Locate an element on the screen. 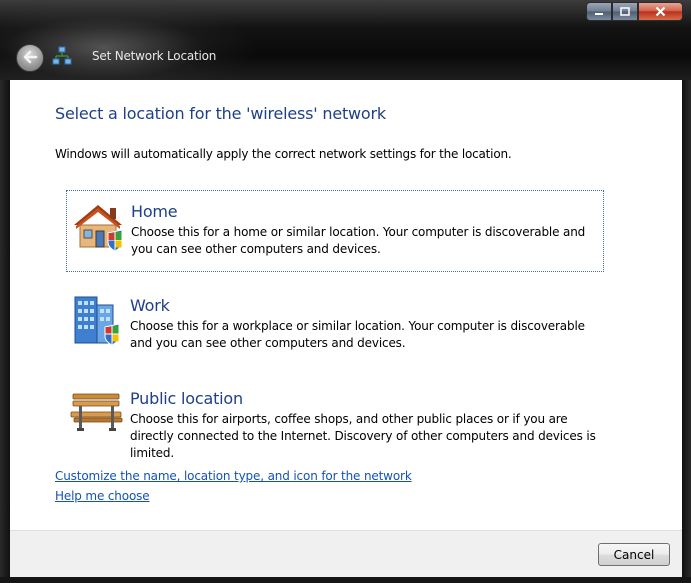 The width and height of the screenshot is (691, 583). back-button is located at coordinates (30, 58).